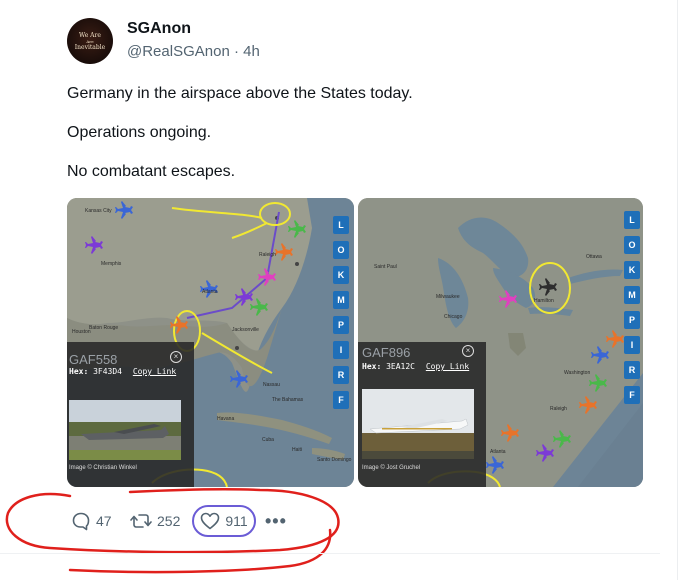 Image resolution: width=683 pixels, height=580 pixels. I want to click on post-text-line: No combatant escapes., so click(151, 171).